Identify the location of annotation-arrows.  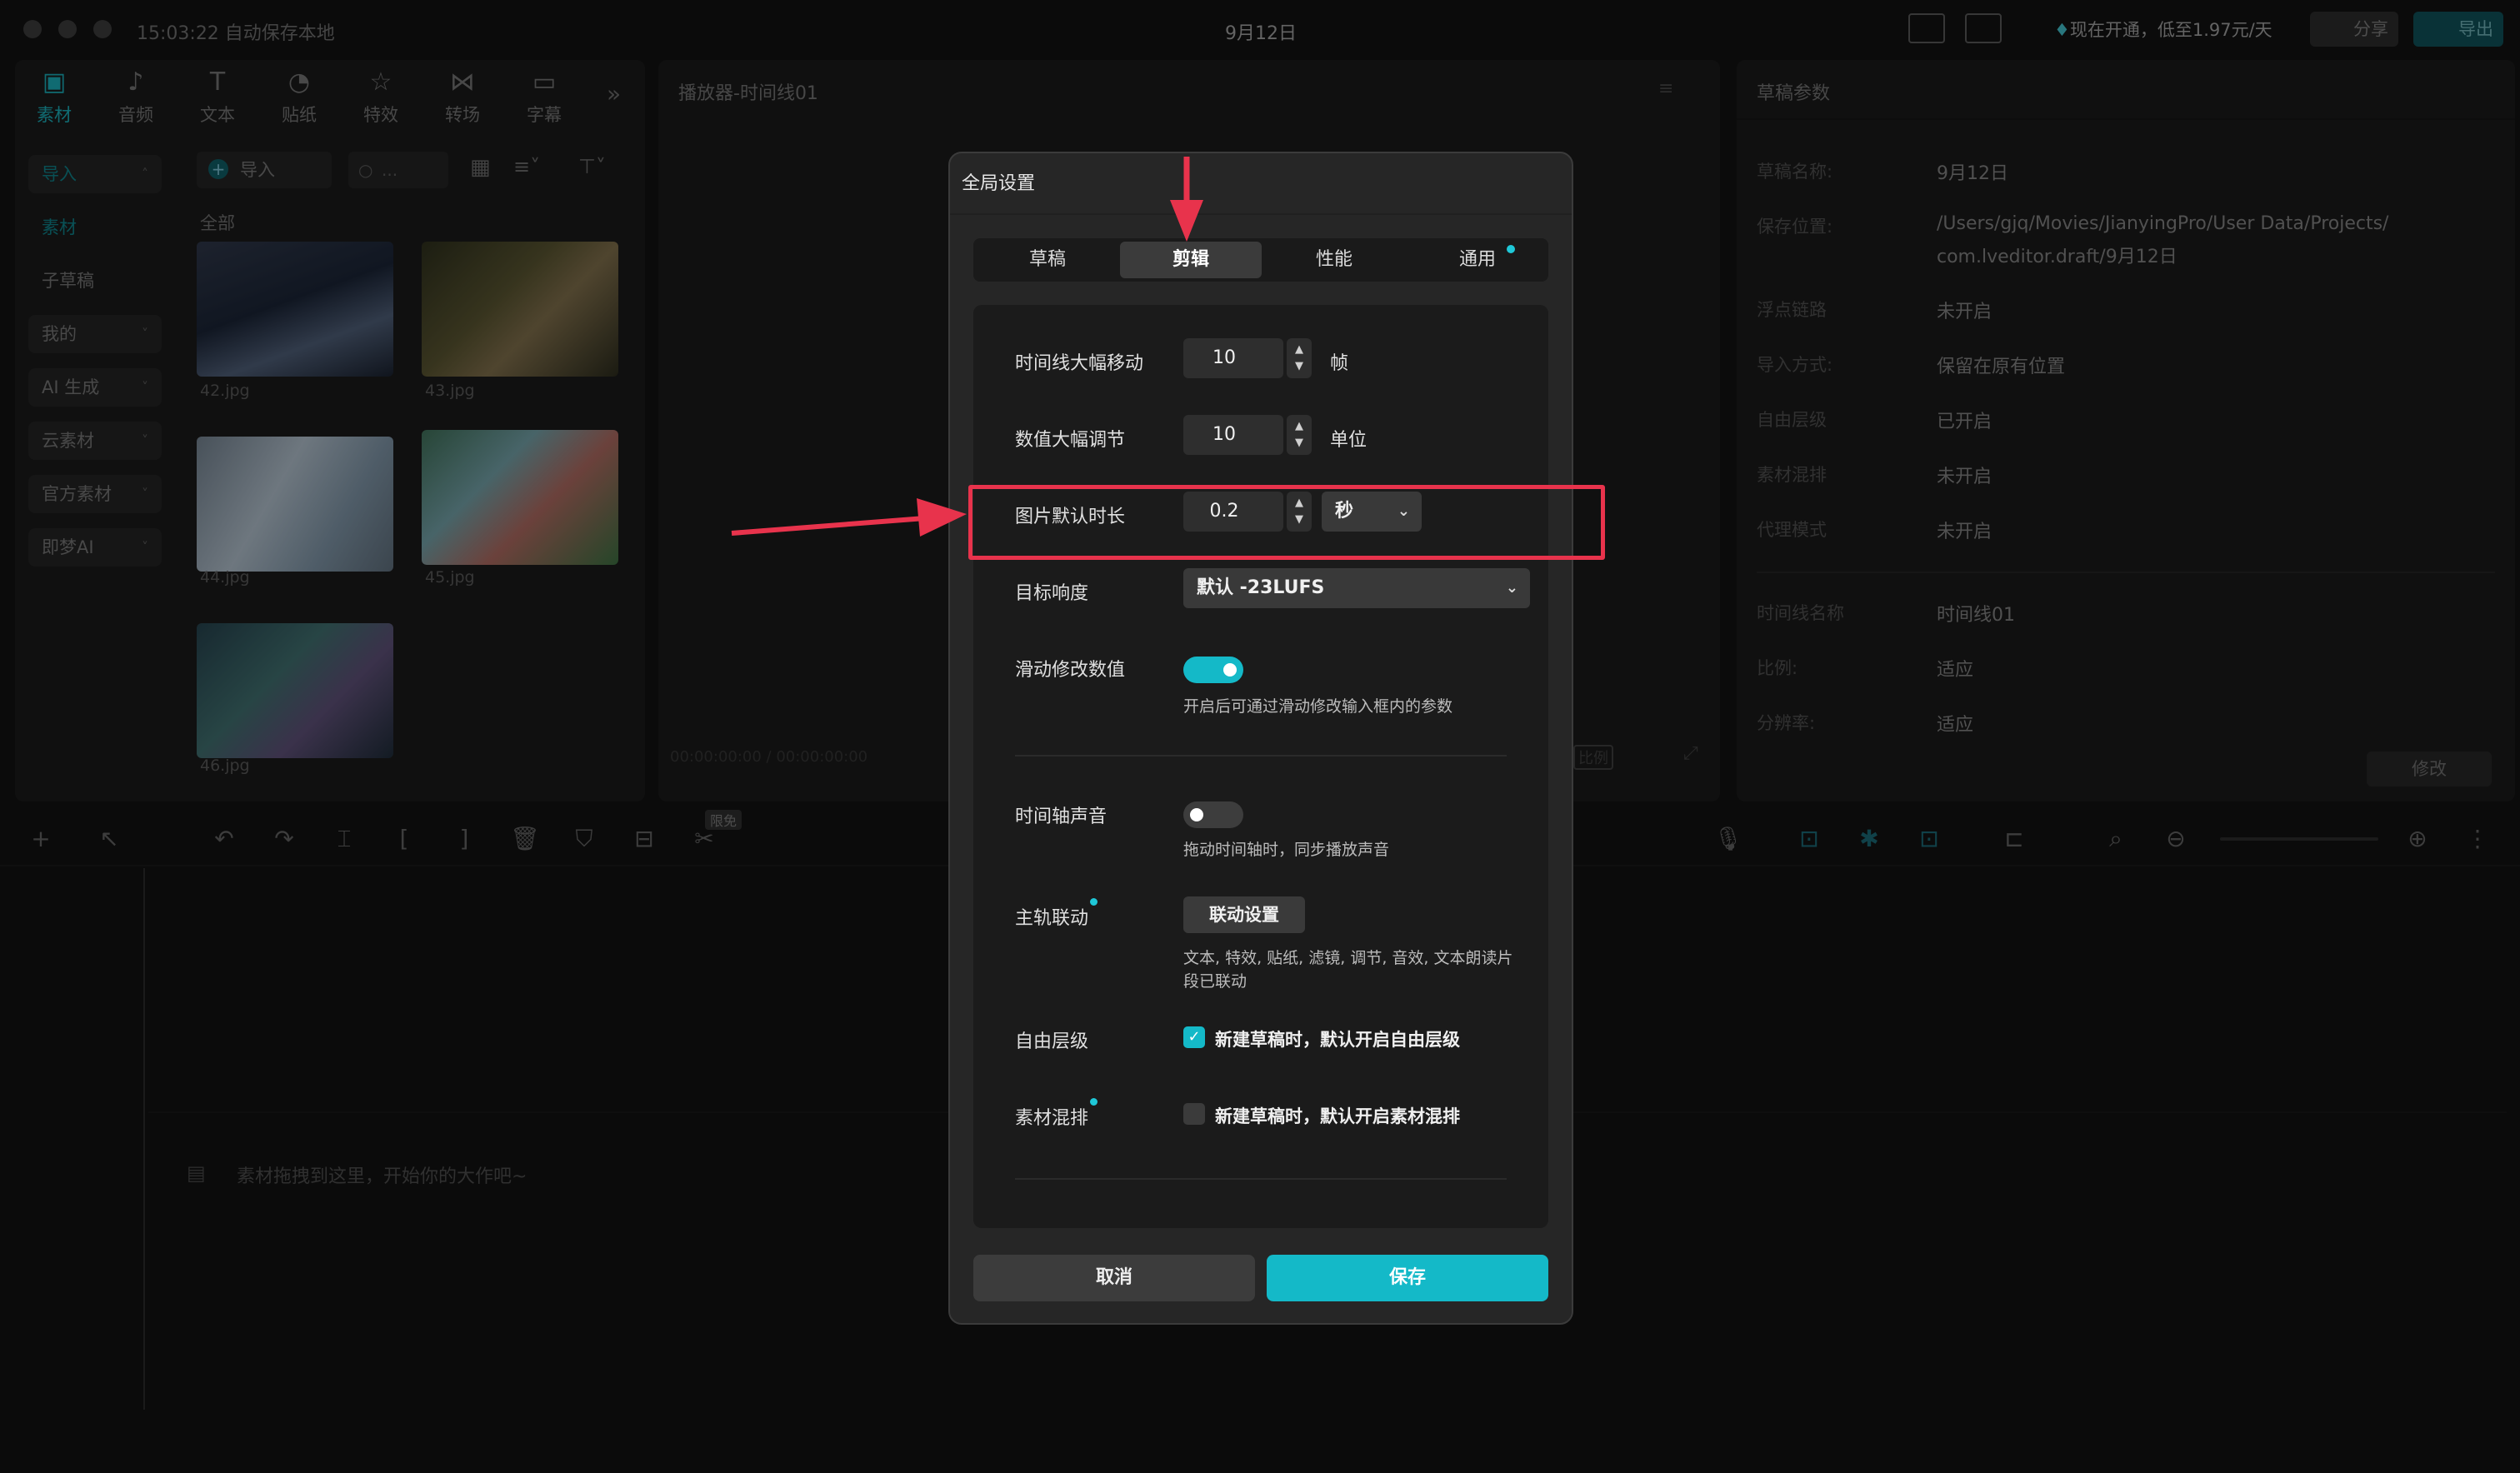
(967, 347).